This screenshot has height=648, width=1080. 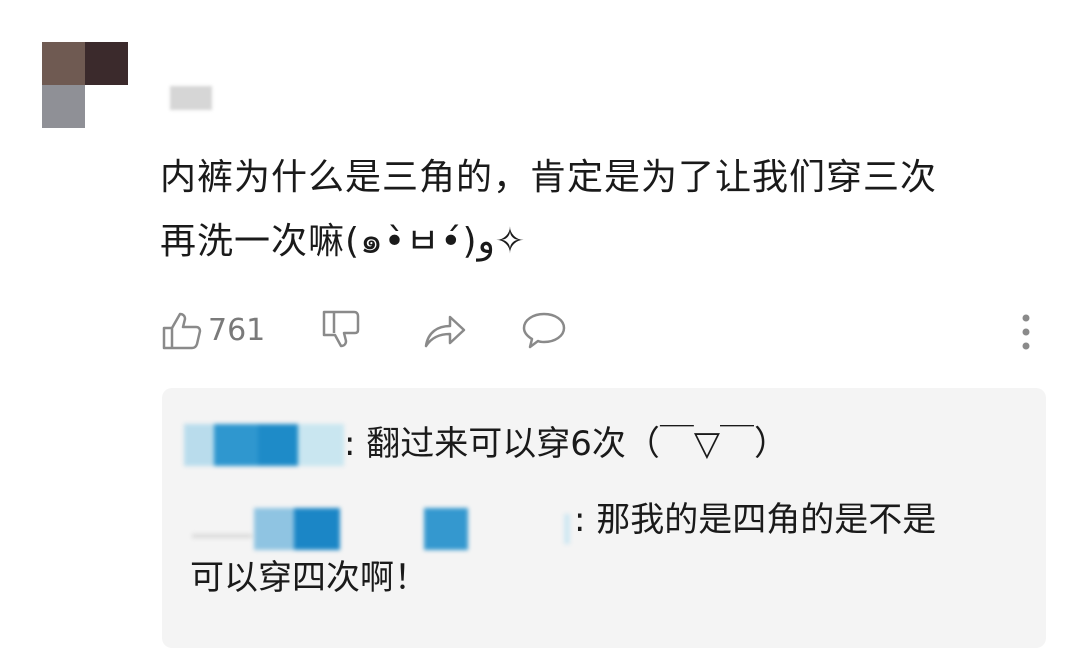 I want to click on thumbs-down-icon, so click(x=341, y=329).